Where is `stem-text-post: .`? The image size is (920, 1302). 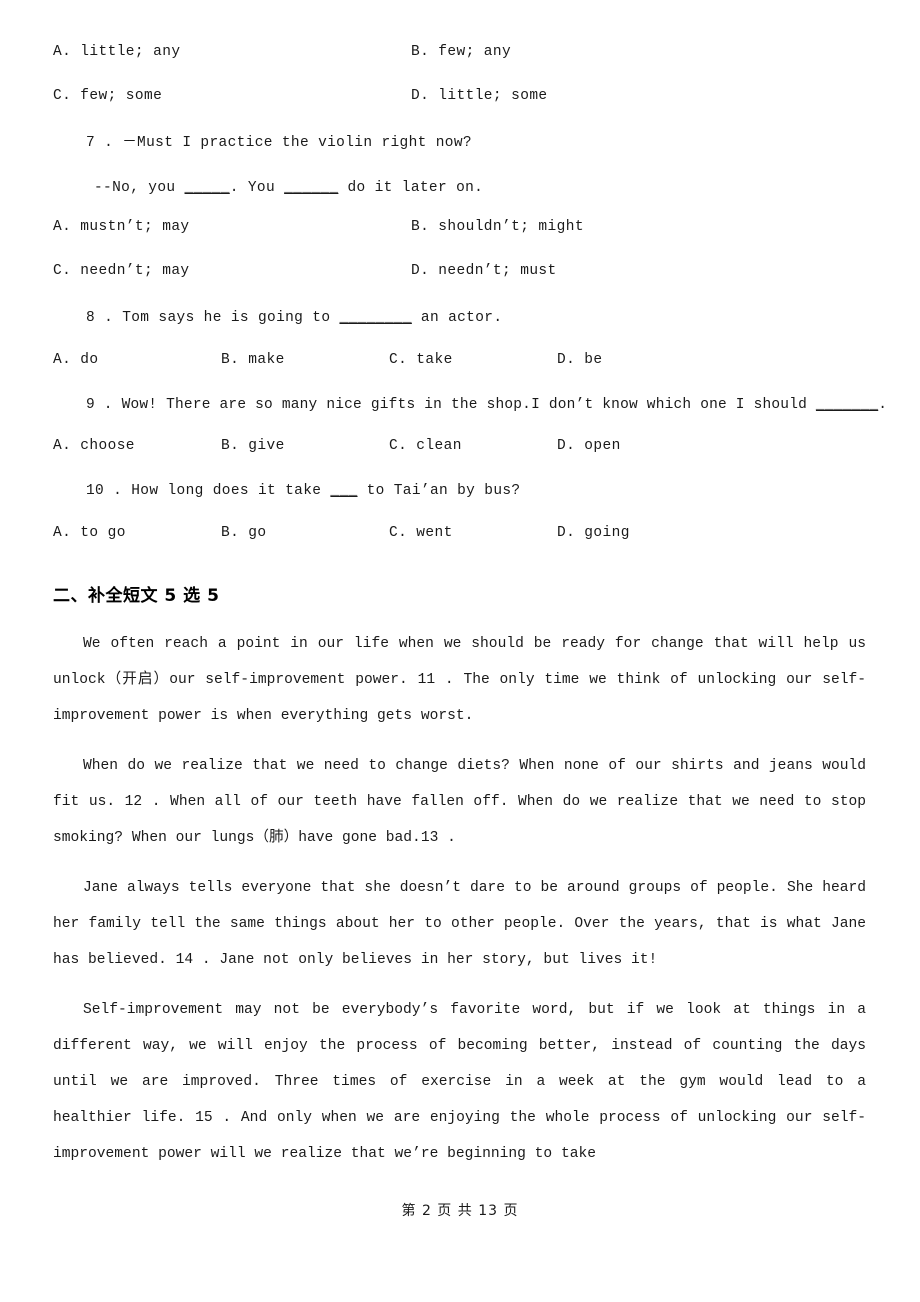 stem-text-post: . is located at coordinates (883, 404).